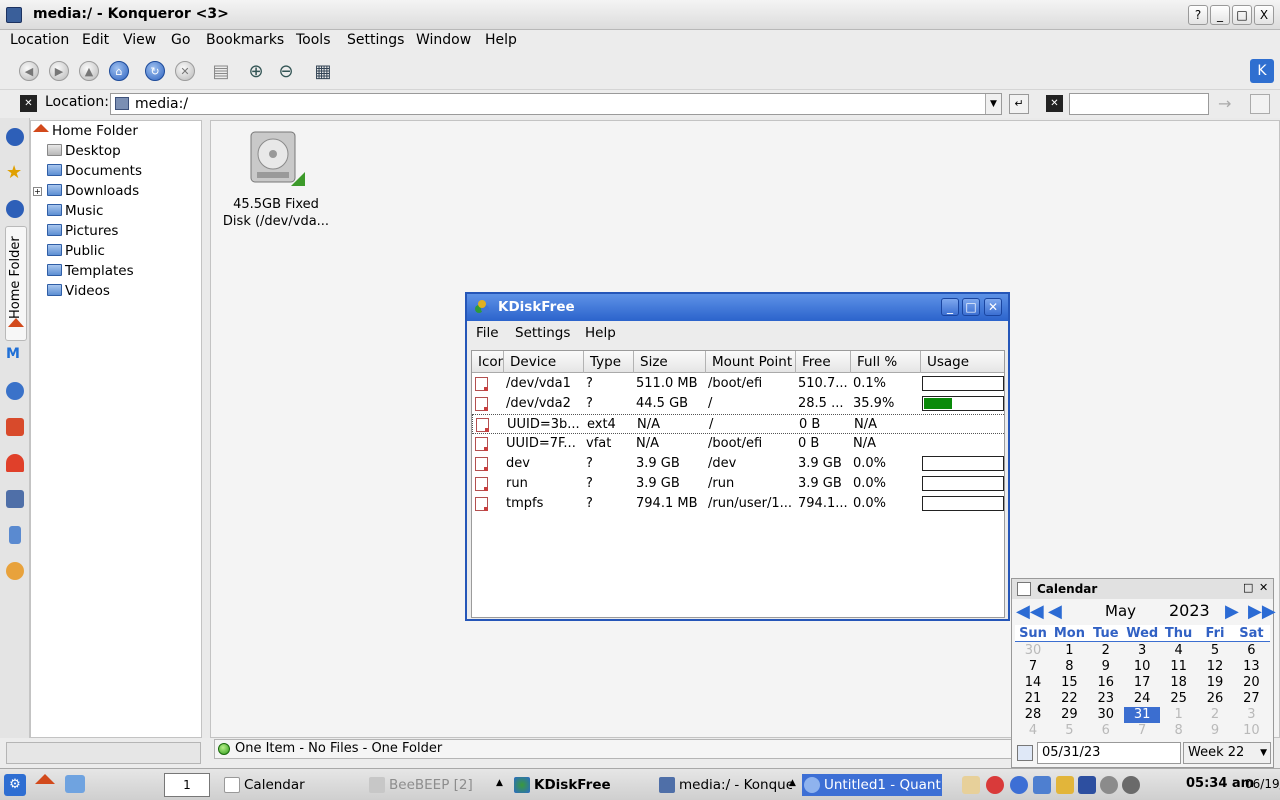  I want to click on services-icon, so click(15, 427).